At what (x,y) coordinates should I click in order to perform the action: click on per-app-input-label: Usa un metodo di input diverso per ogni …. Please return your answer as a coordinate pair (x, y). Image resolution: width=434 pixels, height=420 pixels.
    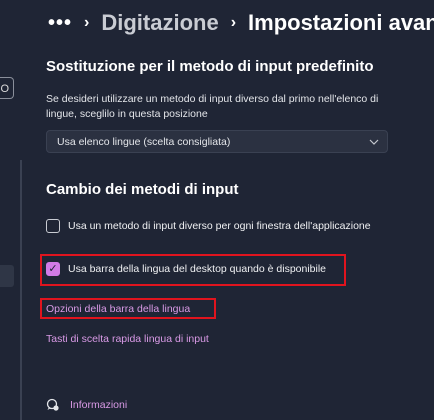
    Looking at the image, I should click on (219, 226).